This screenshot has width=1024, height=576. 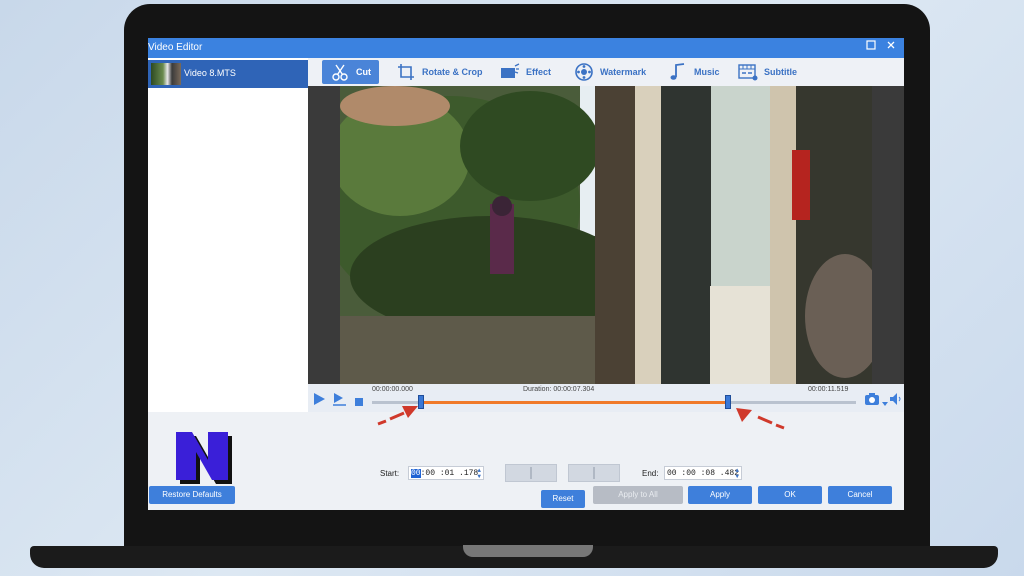 What do you see at coordinates (780, 72) in the screenshot?
I see `tab-subtitle-label: Subtitle` at bounding box center [780, 72].